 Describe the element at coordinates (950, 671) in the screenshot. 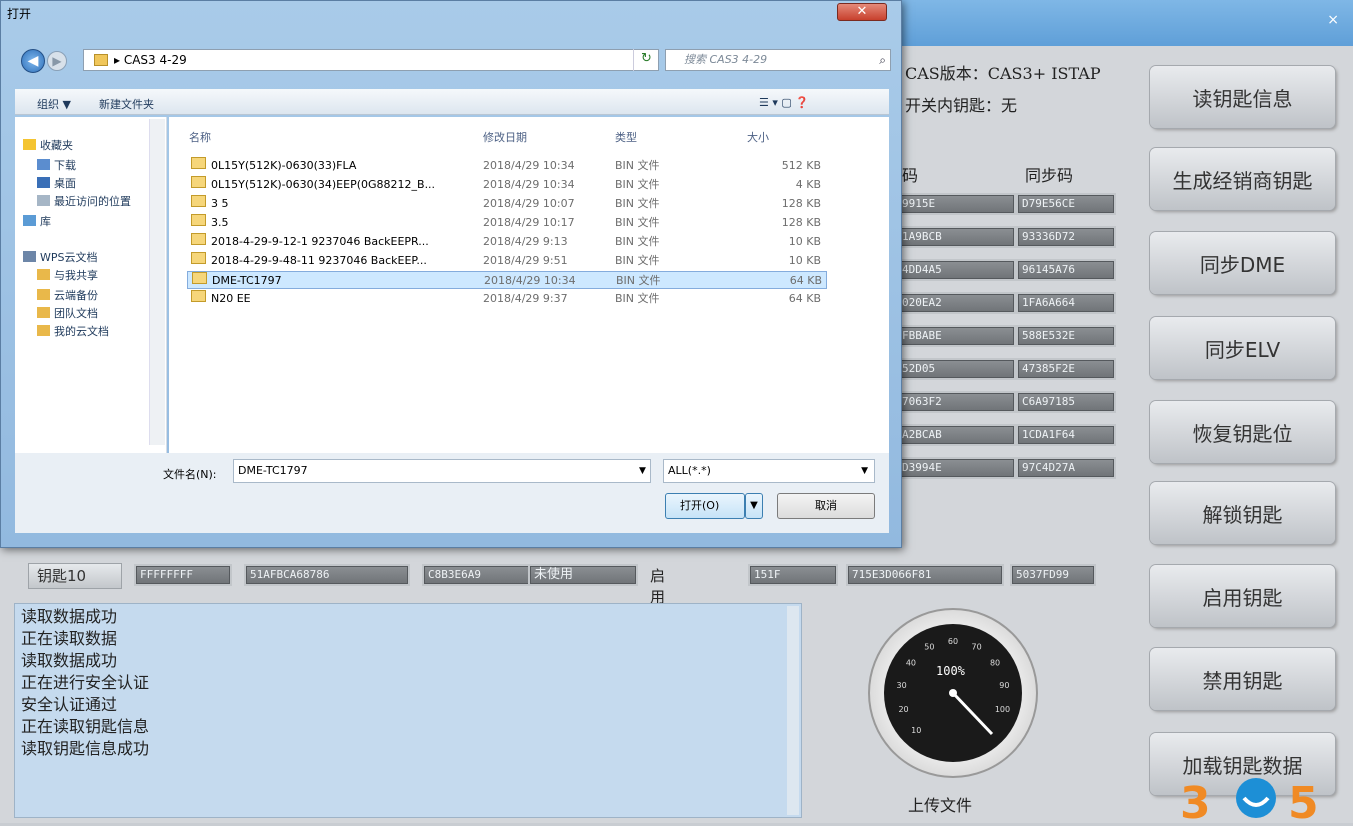

I see `gauge-value: 100%` at that location.